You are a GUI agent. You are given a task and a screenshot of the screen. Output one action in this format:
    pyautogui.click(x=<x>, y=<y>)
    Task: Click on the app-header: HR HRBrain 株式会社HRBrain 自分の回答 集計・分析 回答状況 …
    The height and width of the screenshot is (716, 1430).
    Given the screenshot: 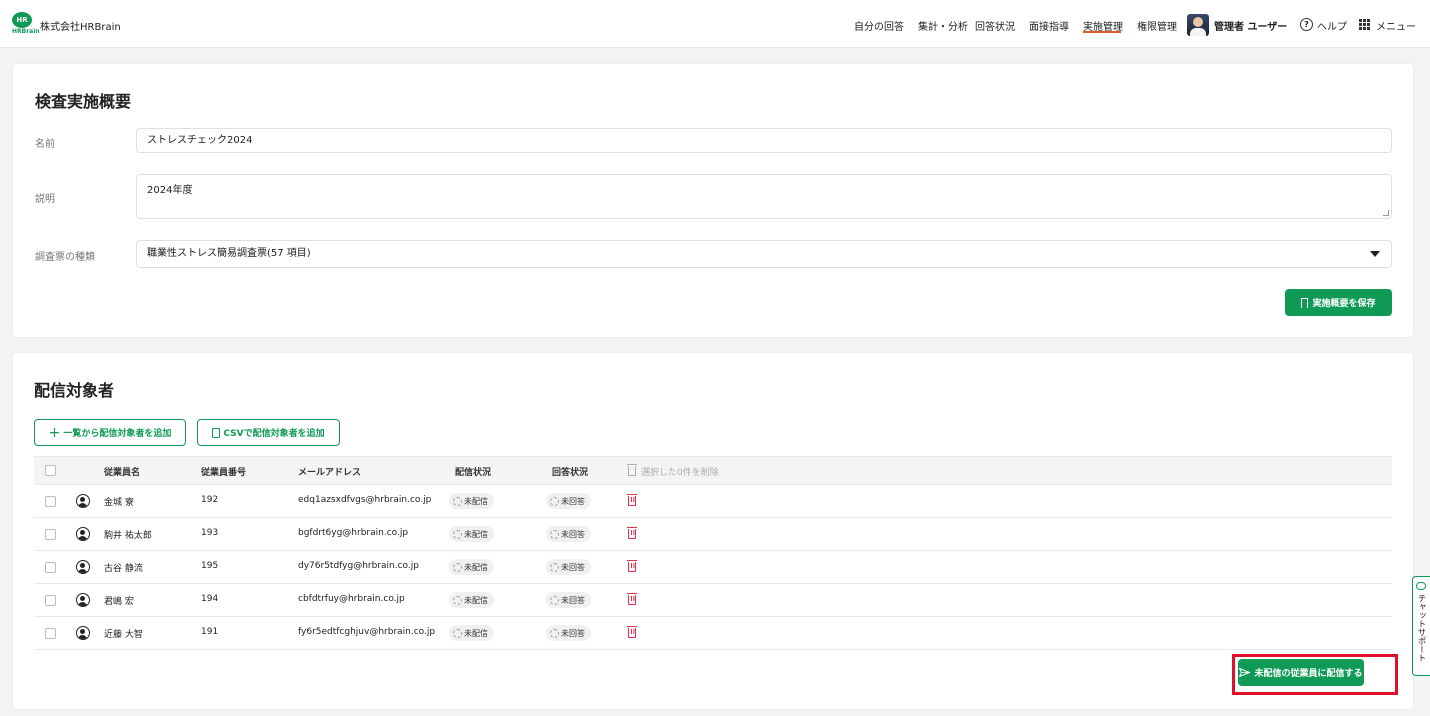 What is the action you would take?
    pyautogui.click(x=715, y=24)
    